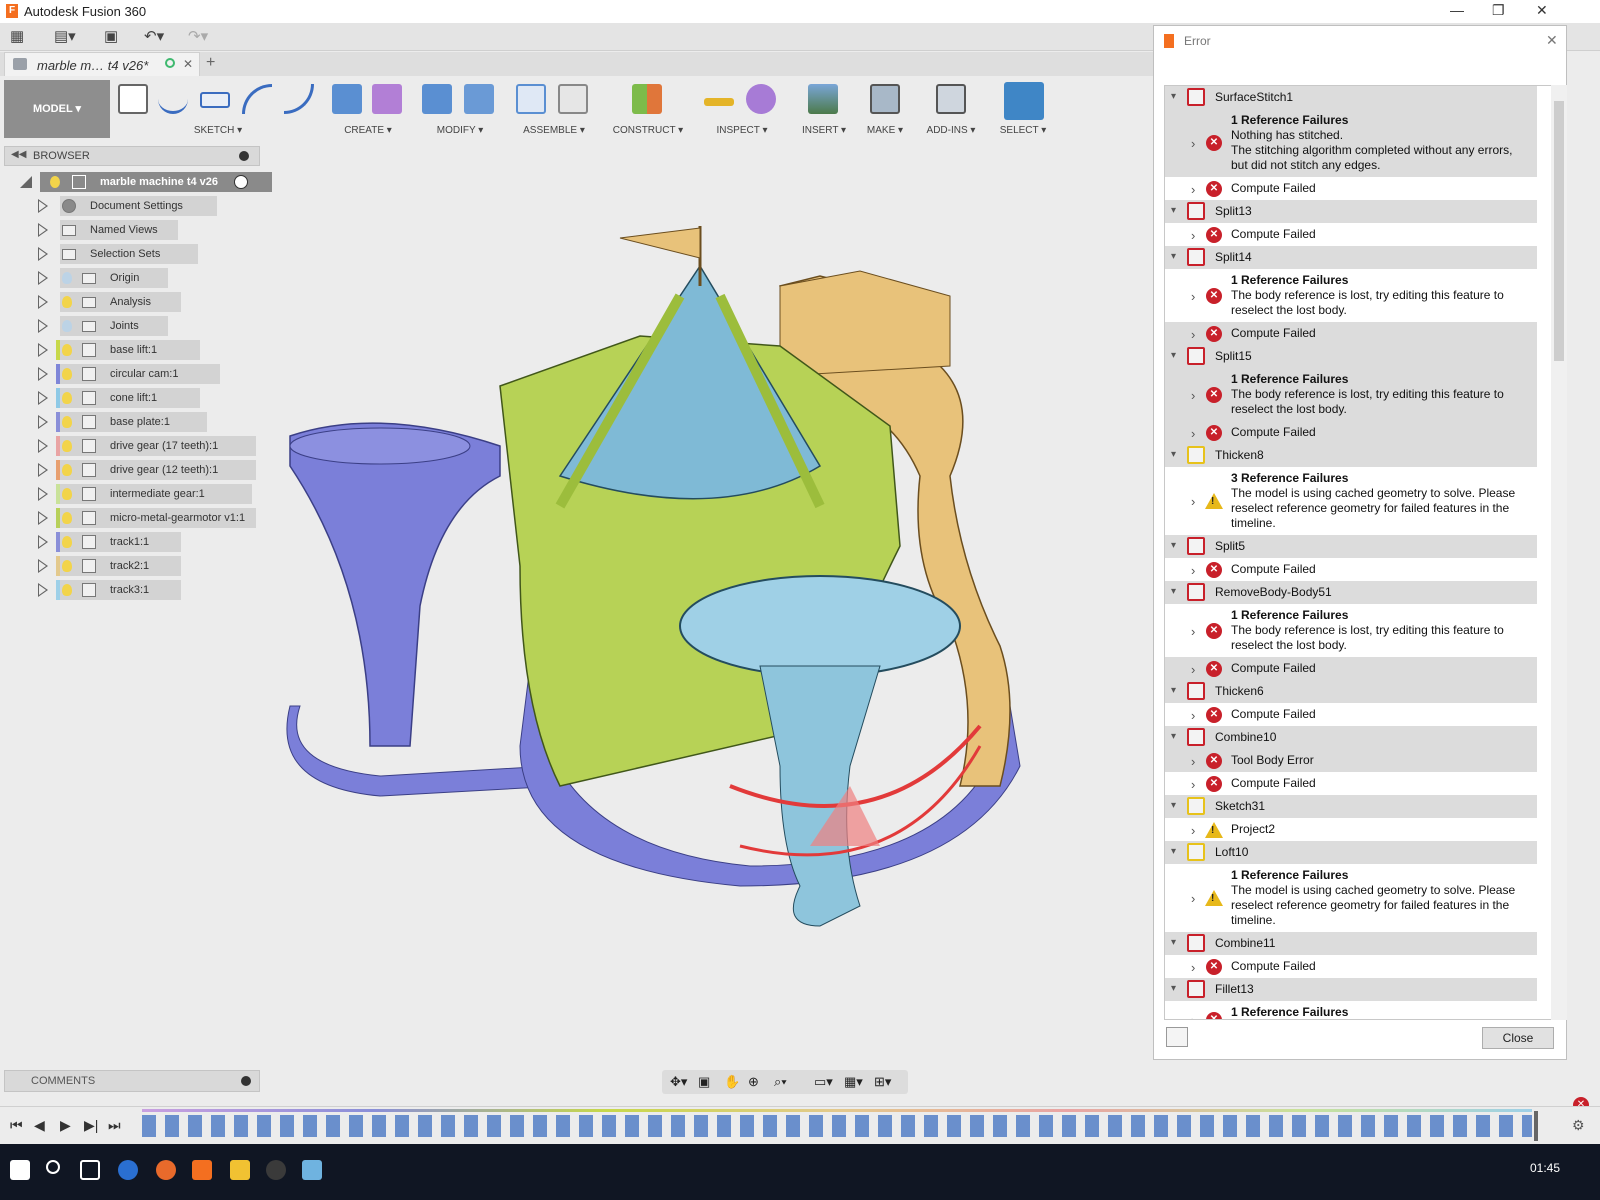 The height and width of the screenshot is (1200, 1600). I want to click on error-list-scrollbar, so click(1559, 552).